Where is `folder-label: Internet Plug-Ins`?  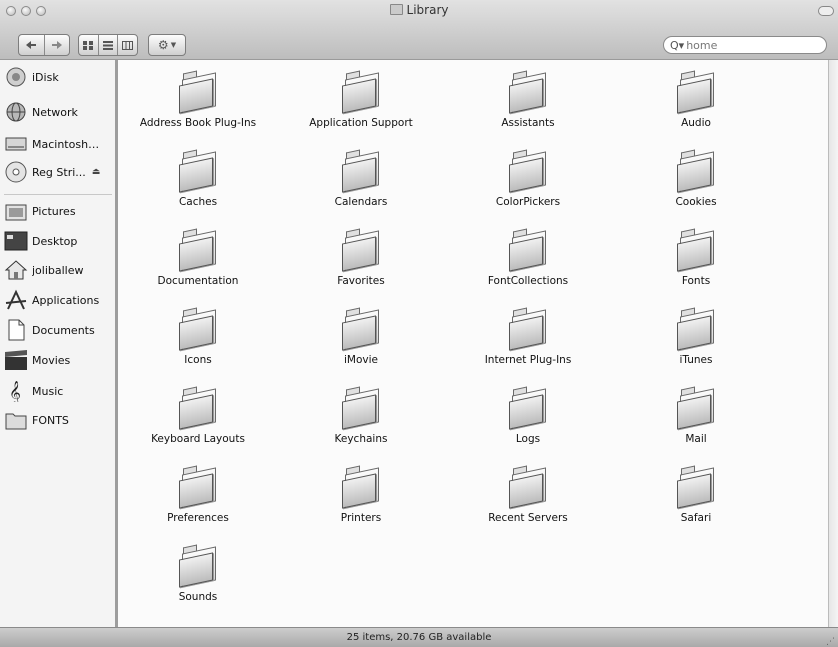
folder-label: Internet Plug-Ins is located at coordinates (528, 360).